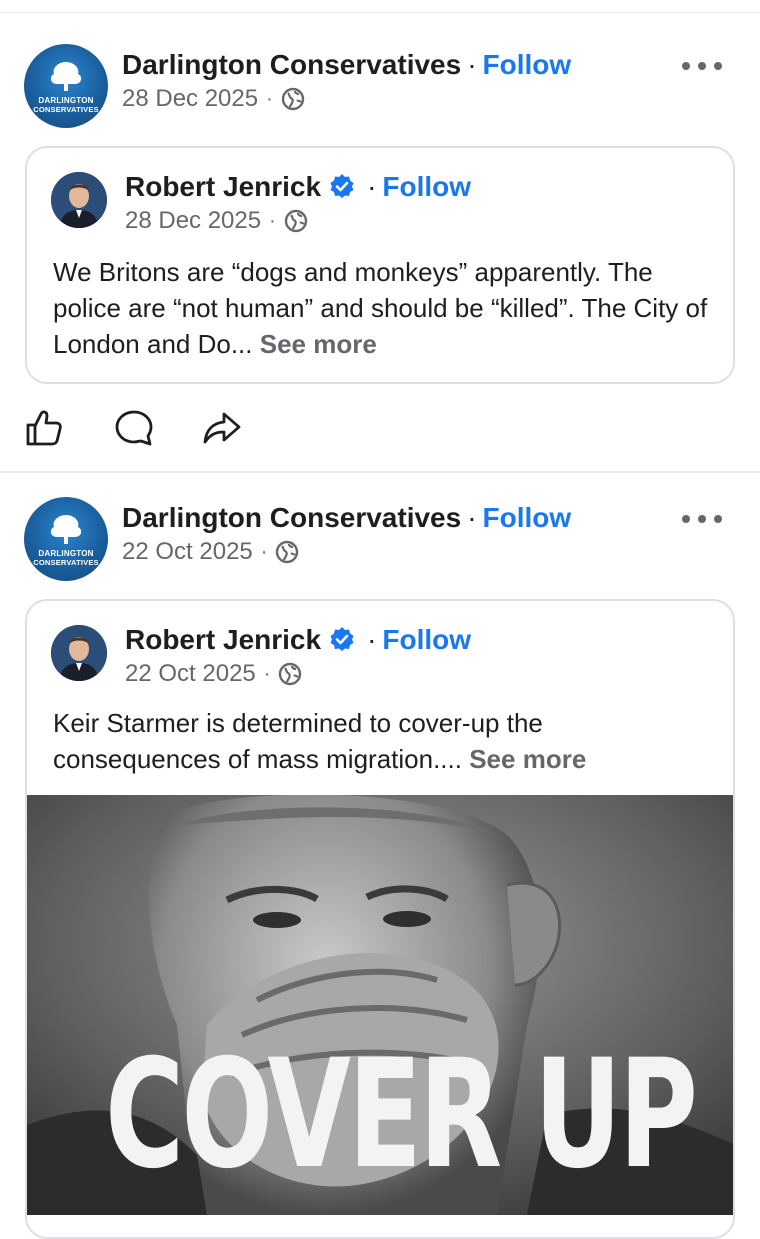 The height and width of the screenshot is (1239, 760). Describe the element at coordinates (346, 552) in the screenshot. I see `post-meta: 22 Oct 2025 ·` at that location.